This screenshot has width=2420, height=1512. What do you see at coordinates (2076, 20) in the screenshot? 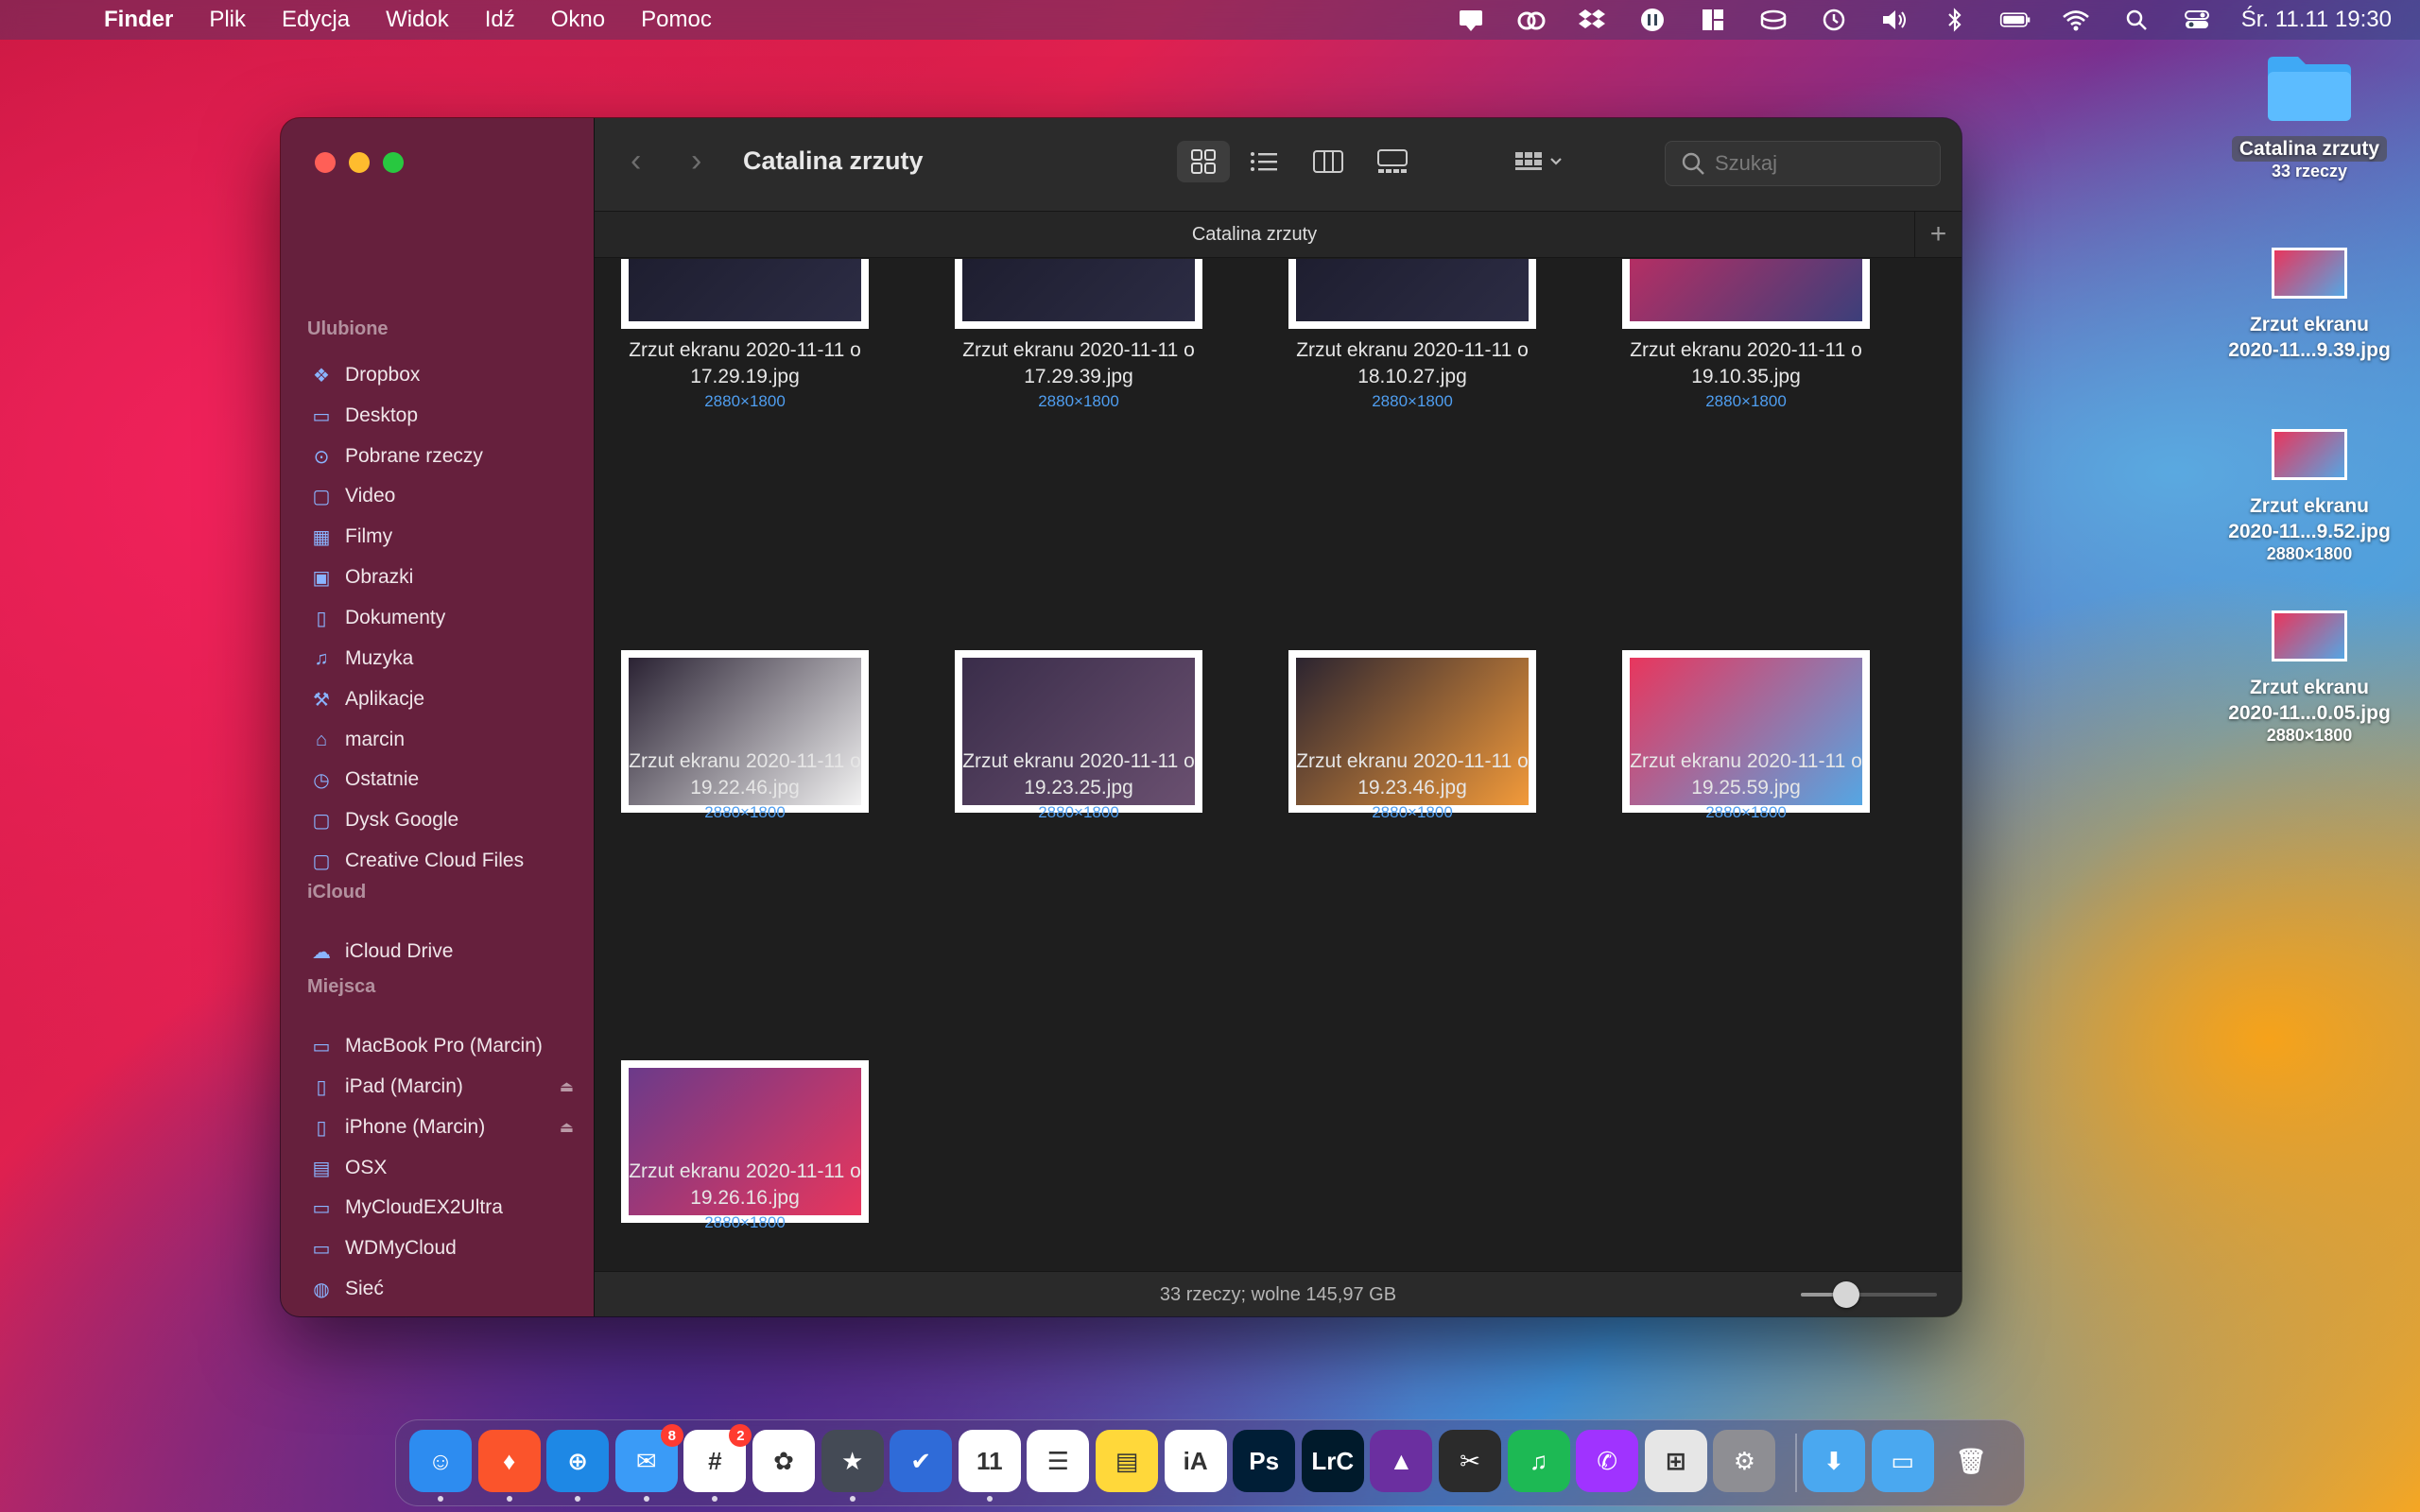
I see `wifi-icon` at bounding box center [2076, 20].